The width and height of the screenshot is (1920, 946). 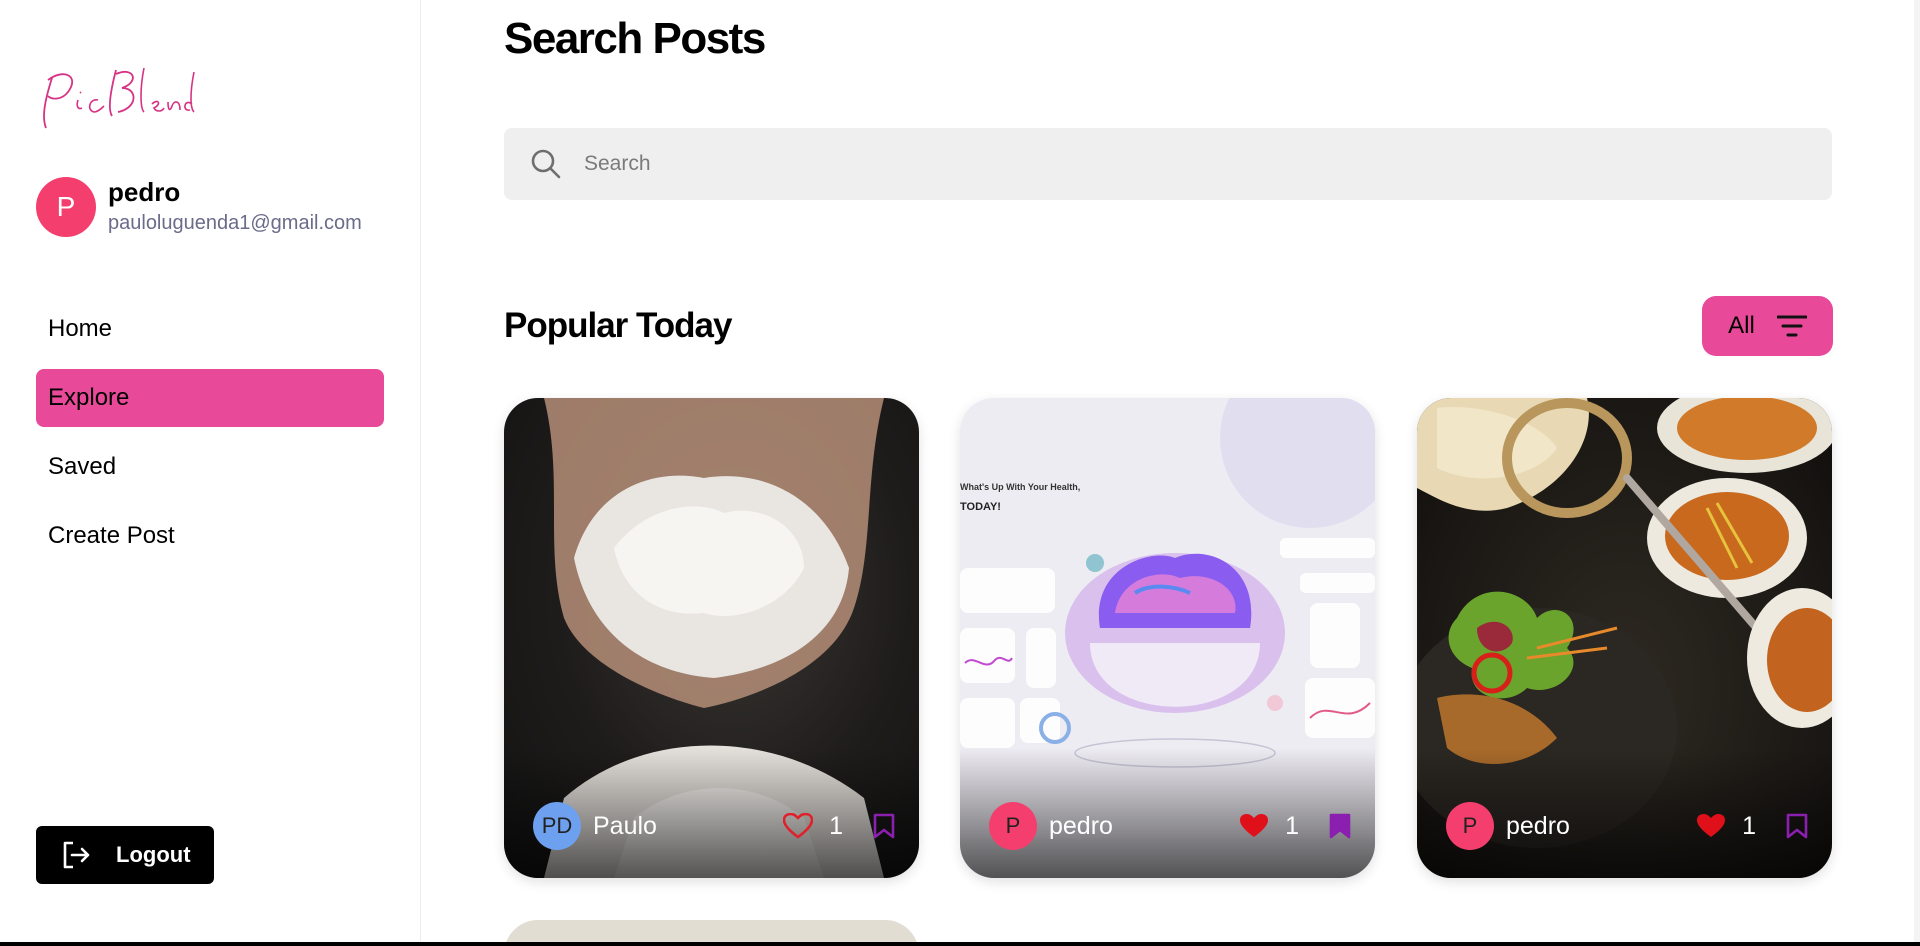 I want to click on window-bottom-edge, so click(x=960, y=944).